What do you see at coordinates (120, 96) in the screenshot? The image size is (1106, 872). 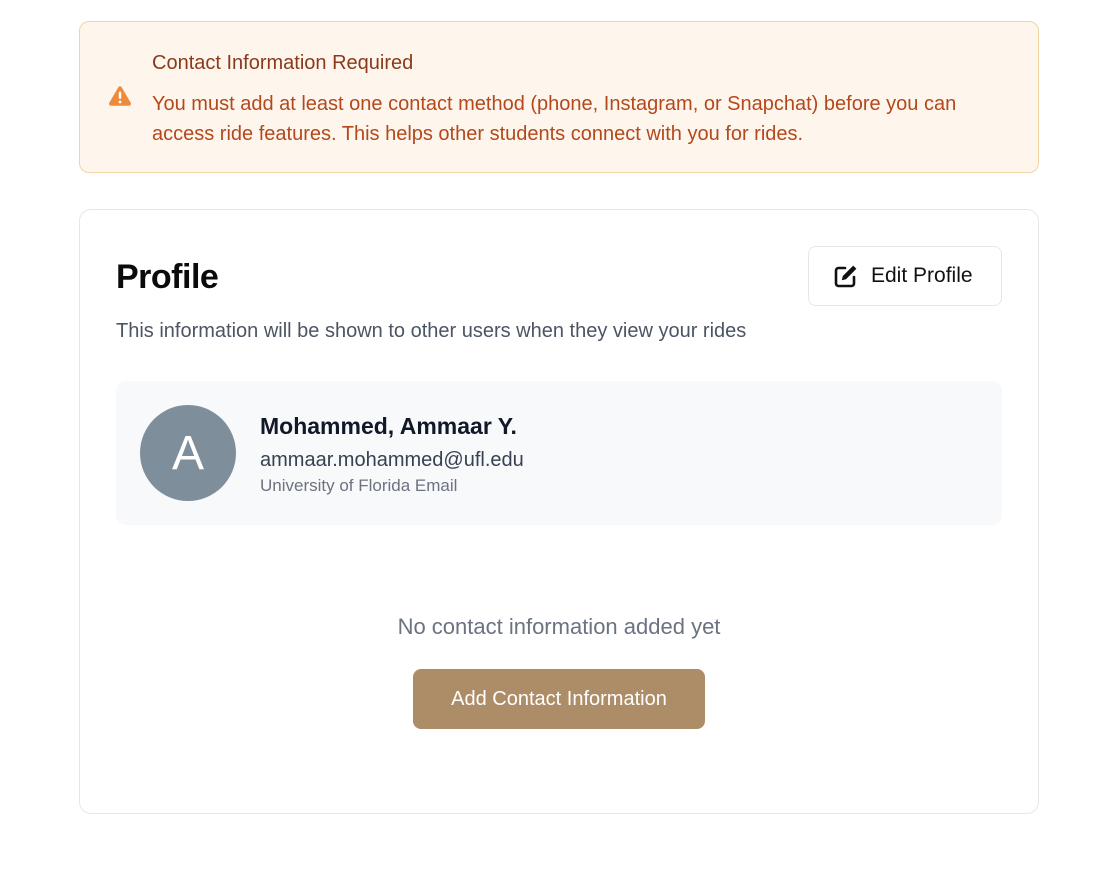 I see `warning-triangle-icon` at bounding box center [120, 96].